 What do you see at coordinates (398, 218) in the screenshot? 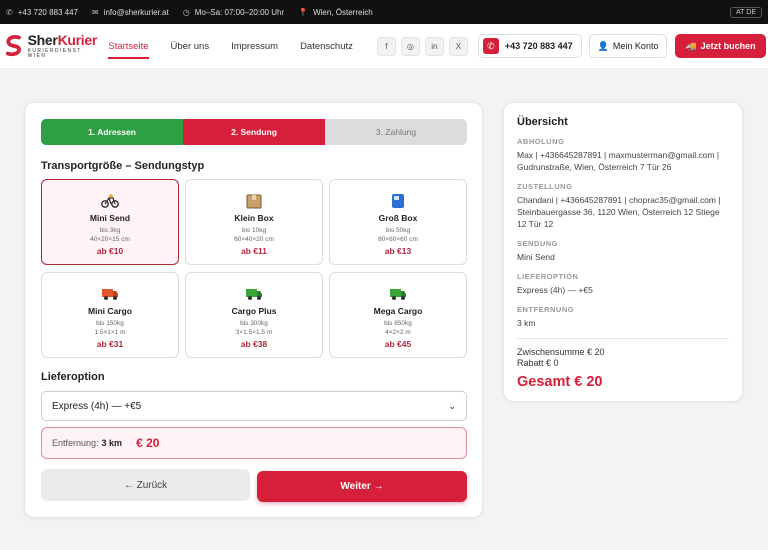
I see `tile-name: Groß Box` at bounding box center [398, 218].